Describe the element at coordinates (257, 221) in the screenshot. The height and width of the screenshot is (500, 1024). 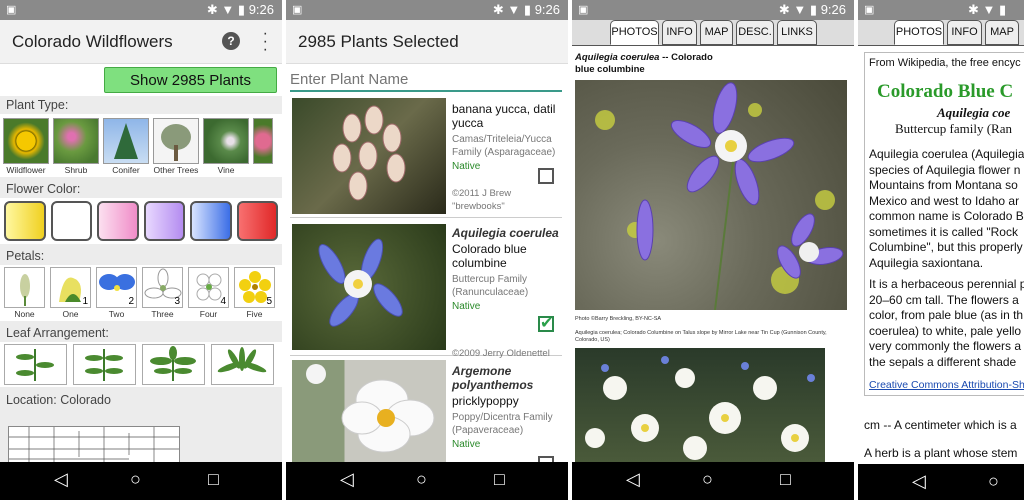
I see `color-red-swatch` at that location.